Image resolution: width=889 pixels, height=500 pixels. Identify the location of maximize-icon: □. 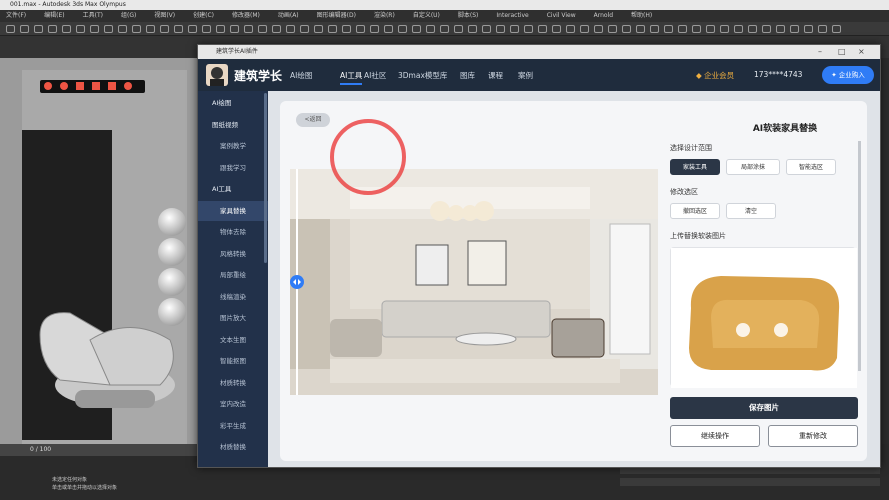
(842, 52).